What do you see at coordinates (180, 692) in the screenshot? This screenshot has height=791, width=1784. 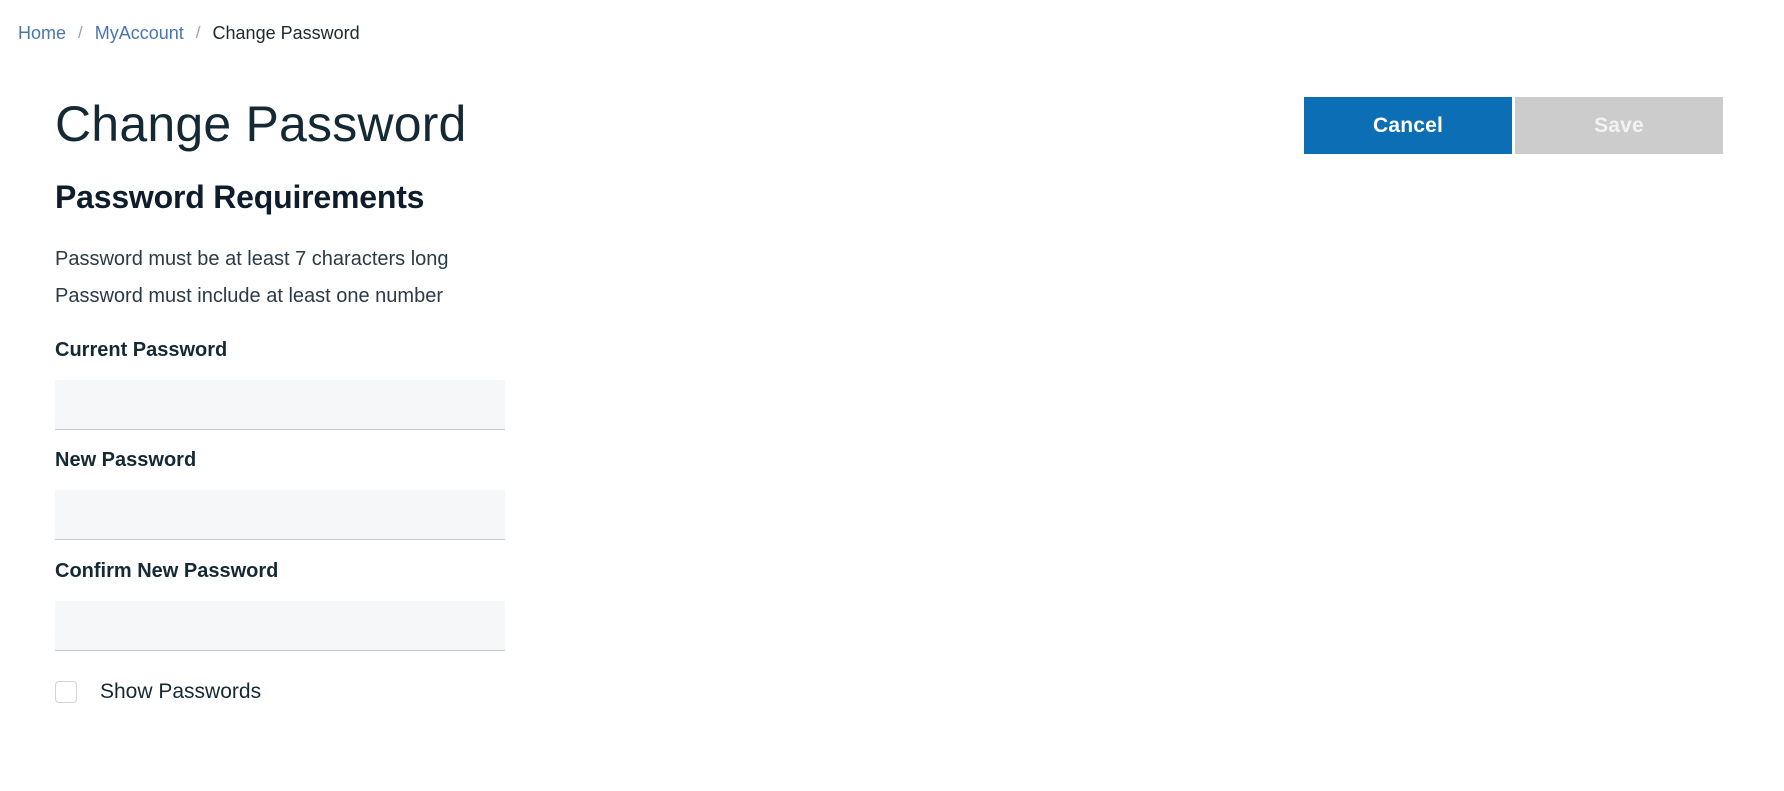 I see `show-passwords-label: Show Passwords` at bounding box center [180, 692].